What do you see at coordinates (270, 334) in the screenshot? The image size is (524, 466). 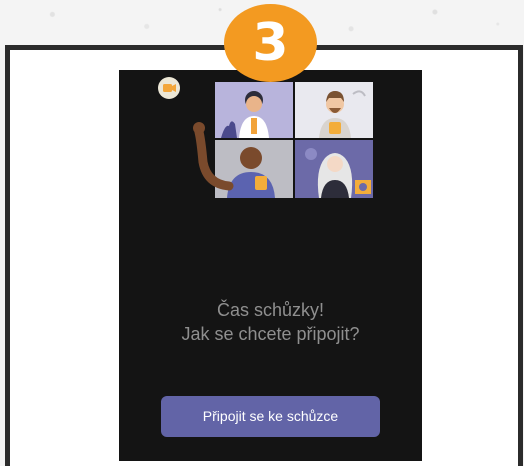 I see `prompt-question: Jak se chcete připojit?` at bounding box center [270, 334].